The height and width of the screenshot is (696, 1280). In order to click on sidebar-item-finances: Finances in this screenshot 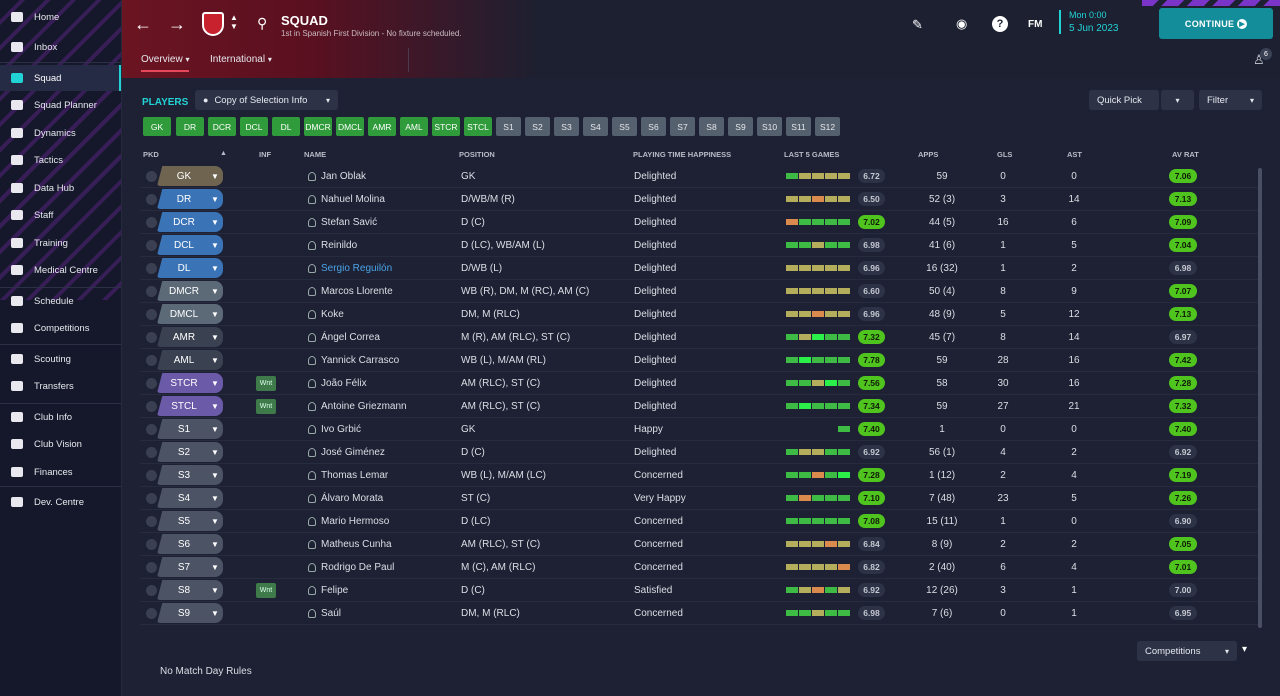, I will do `click(60, 472)`.